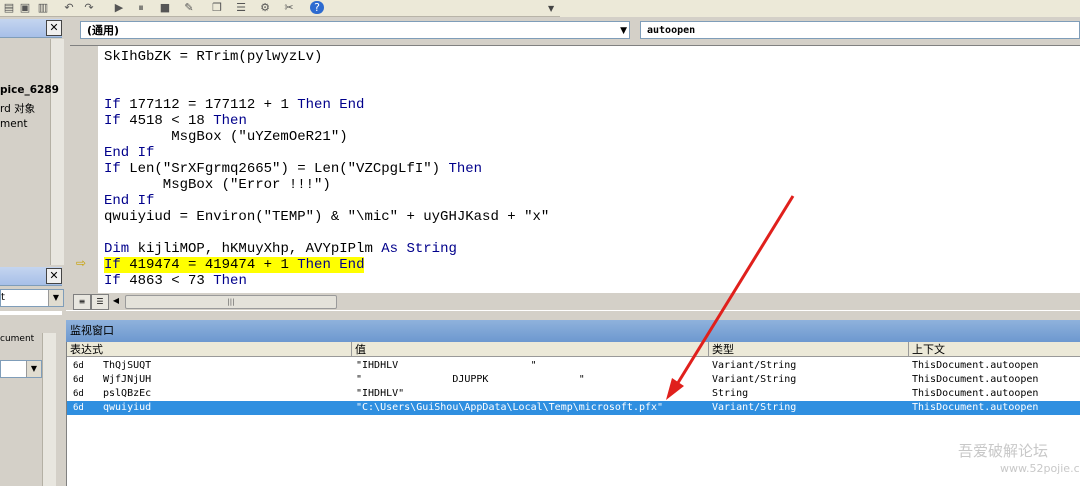 This screenshot has height=486, width=1080. What do you see at coordinates (209, 265) in the screenshot?
I see `code-text: 419474 = 419474 + 1` at bounding box center [209, 265].